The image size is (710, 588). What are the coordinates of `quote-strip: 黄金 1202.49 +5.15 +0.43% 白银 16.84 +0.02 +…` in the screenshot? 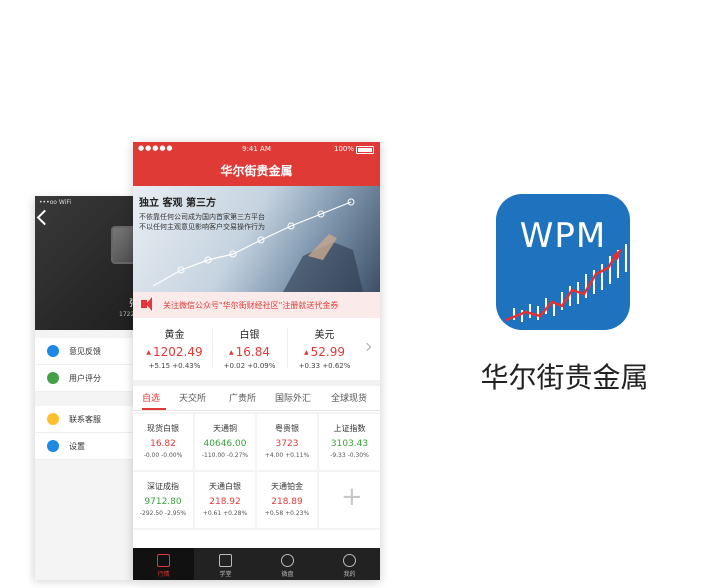 It's located at (256, 352).